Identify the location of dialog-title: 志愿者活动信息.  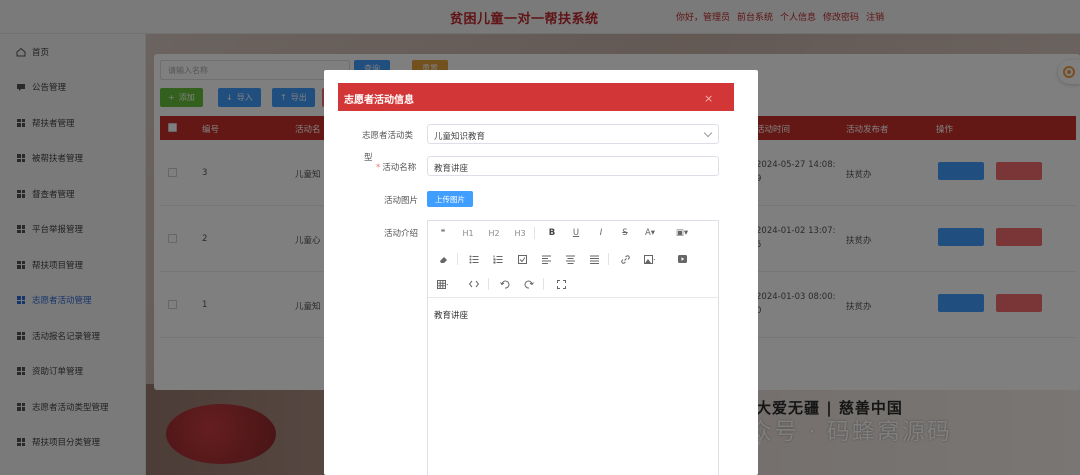
(379, 100).